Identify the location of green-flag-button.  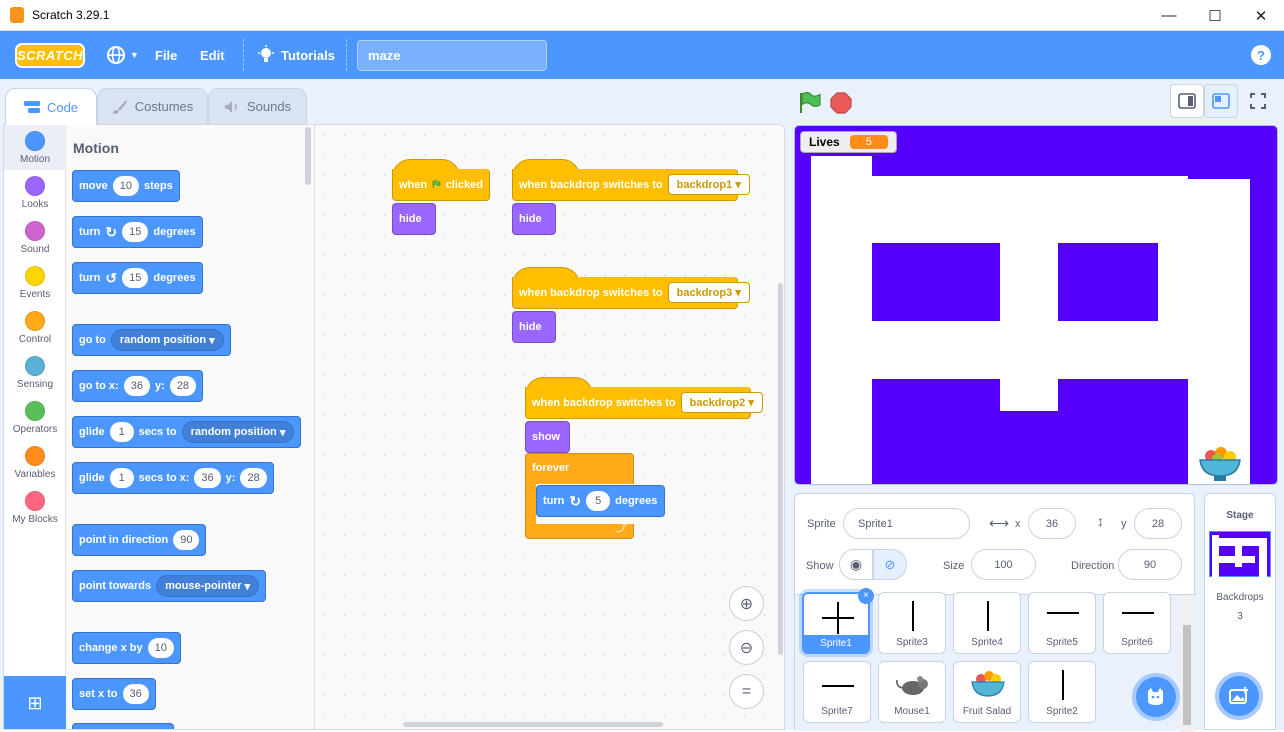
(809, 104).